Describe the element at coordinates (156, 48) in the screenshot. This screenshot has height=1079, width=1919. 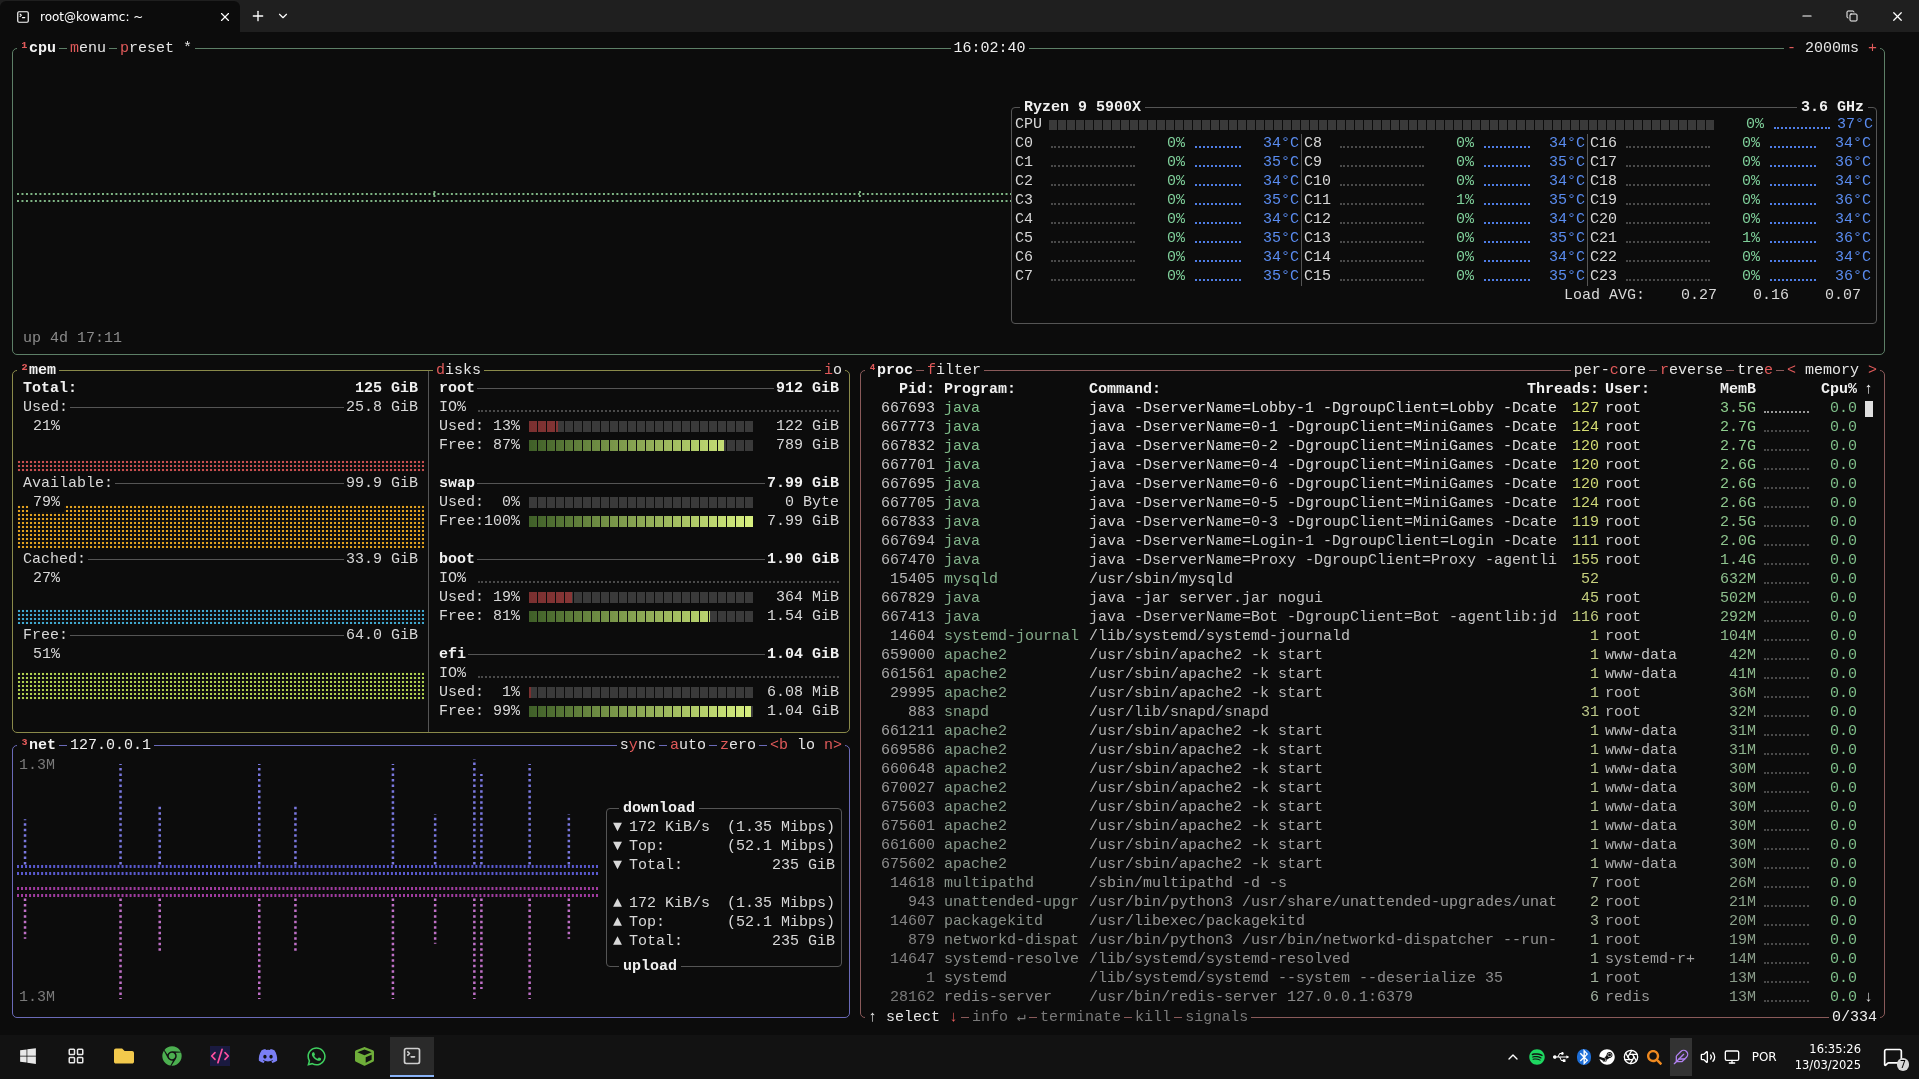
I see `header-option: preset *` at that location.